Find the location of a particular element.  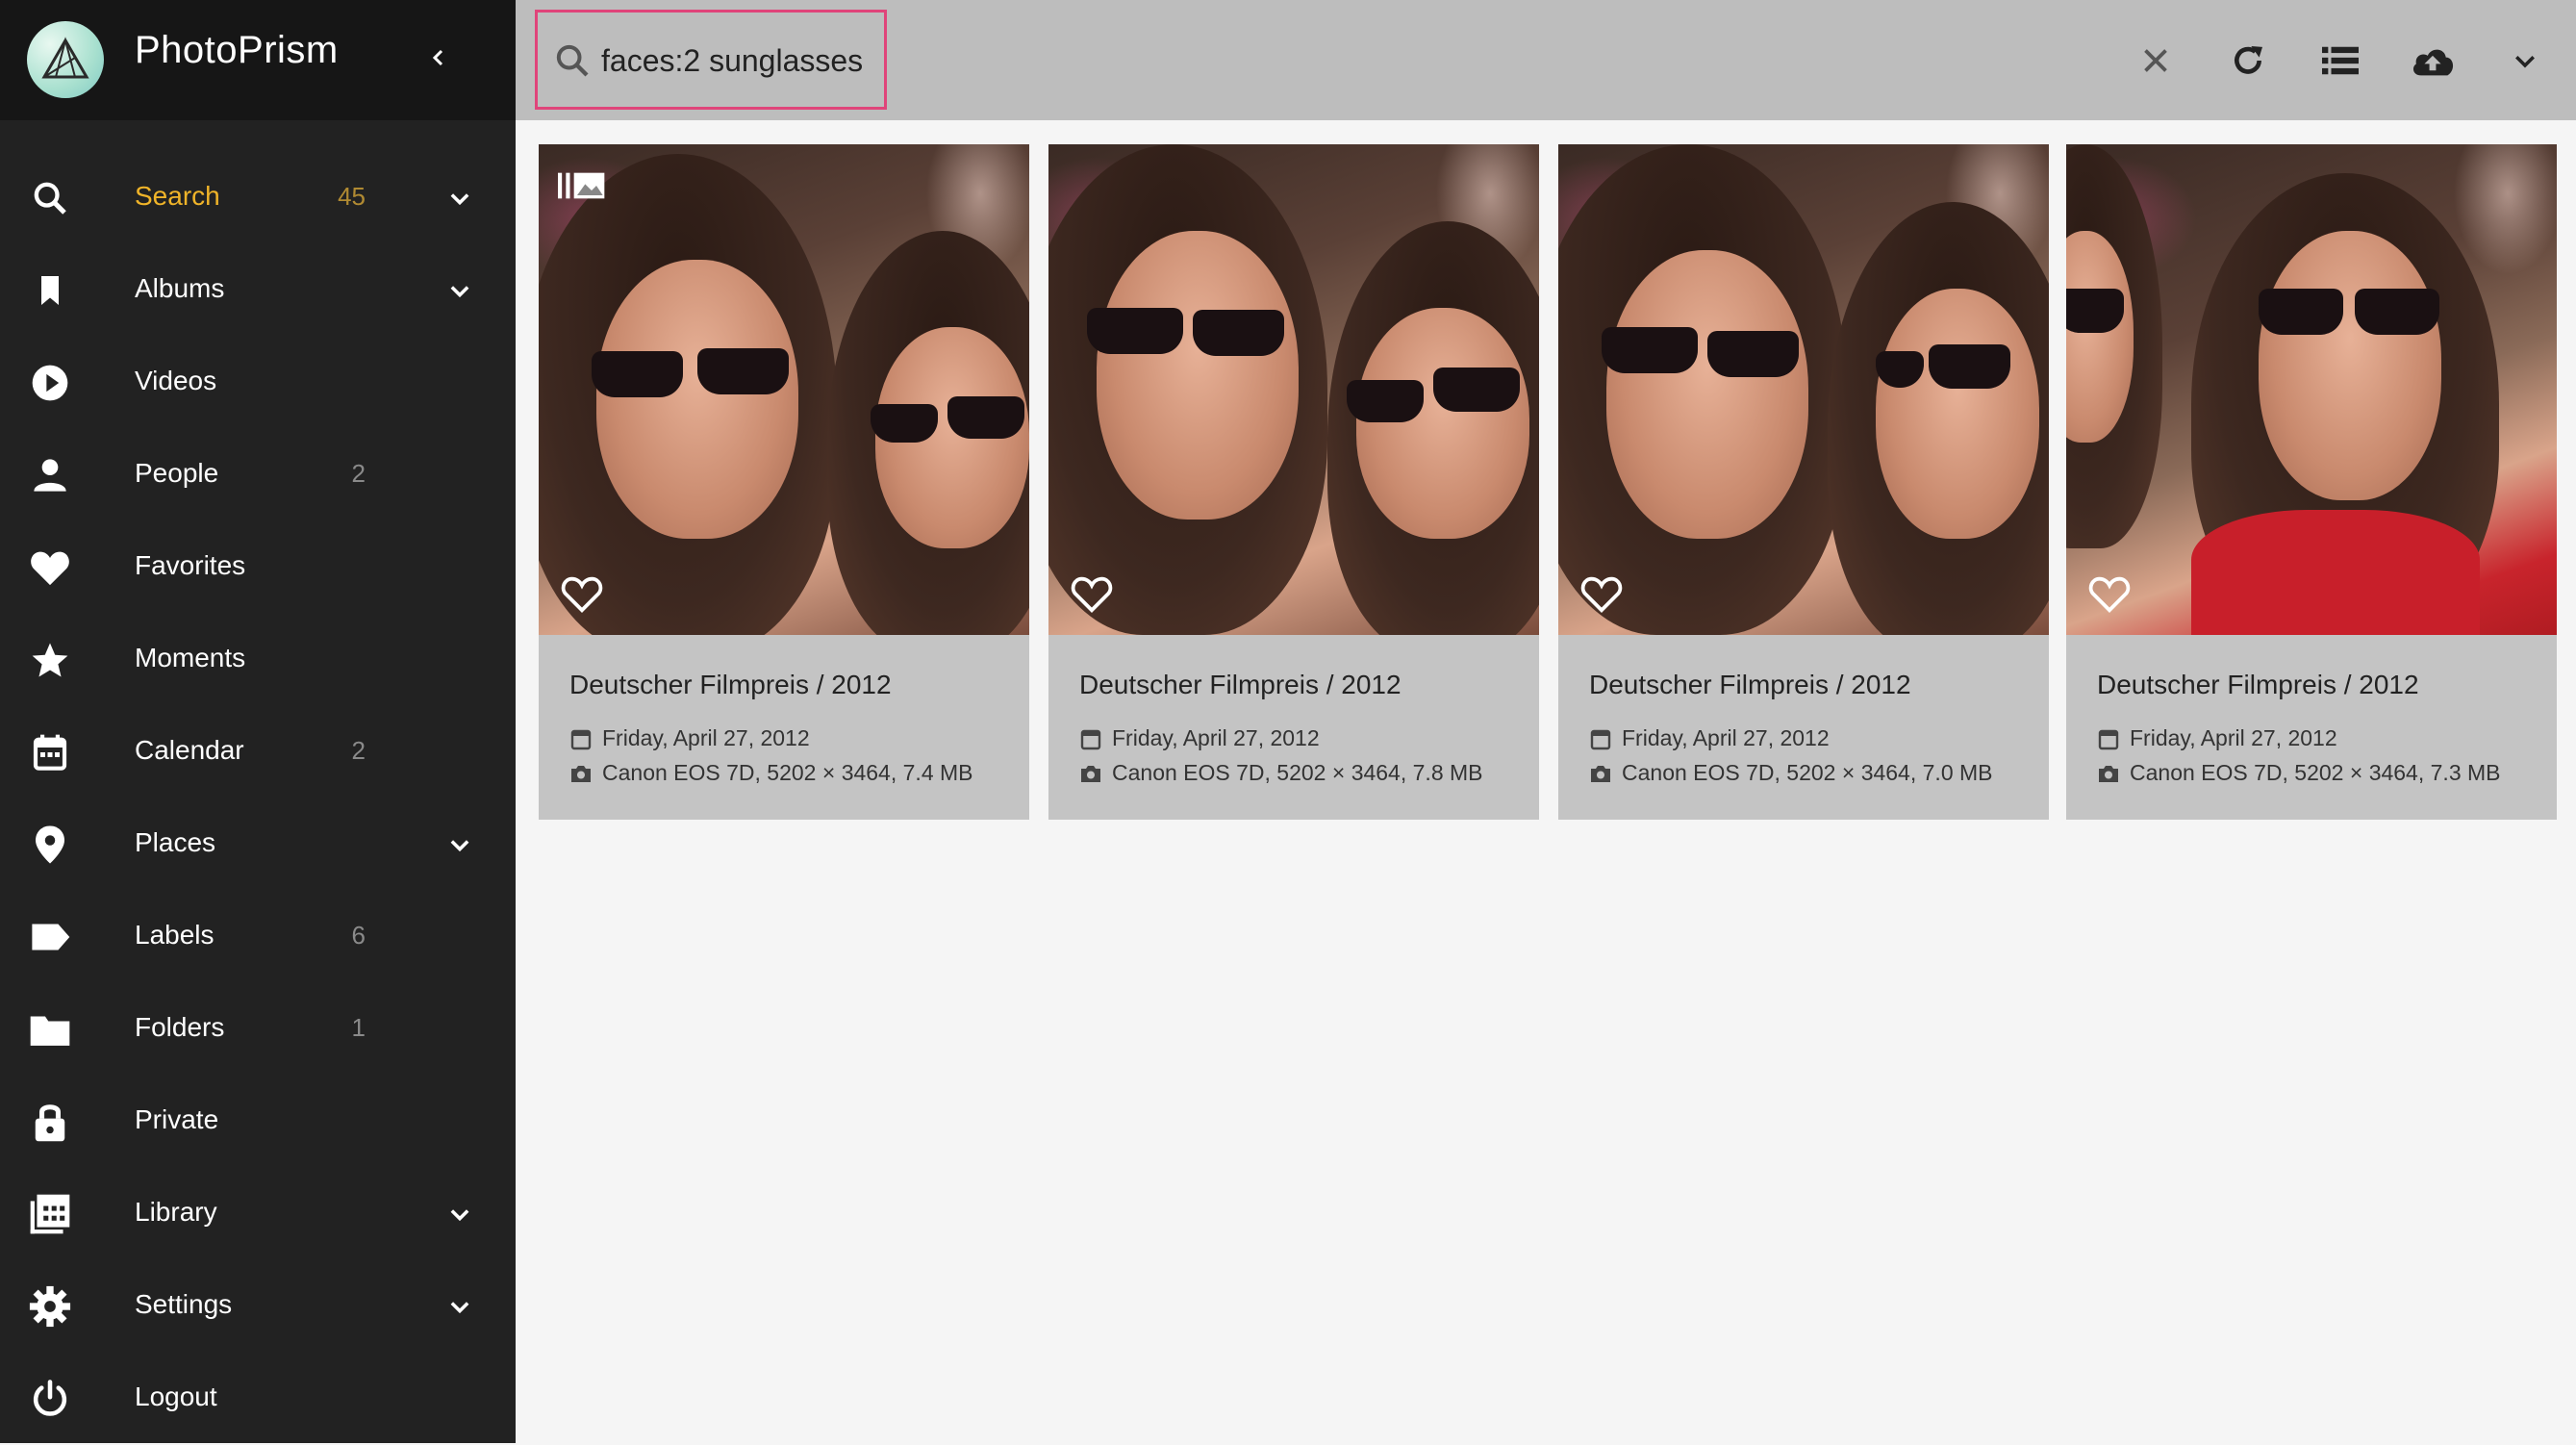

sidebar-item-label: Private is located at coordinates (177, 1119).